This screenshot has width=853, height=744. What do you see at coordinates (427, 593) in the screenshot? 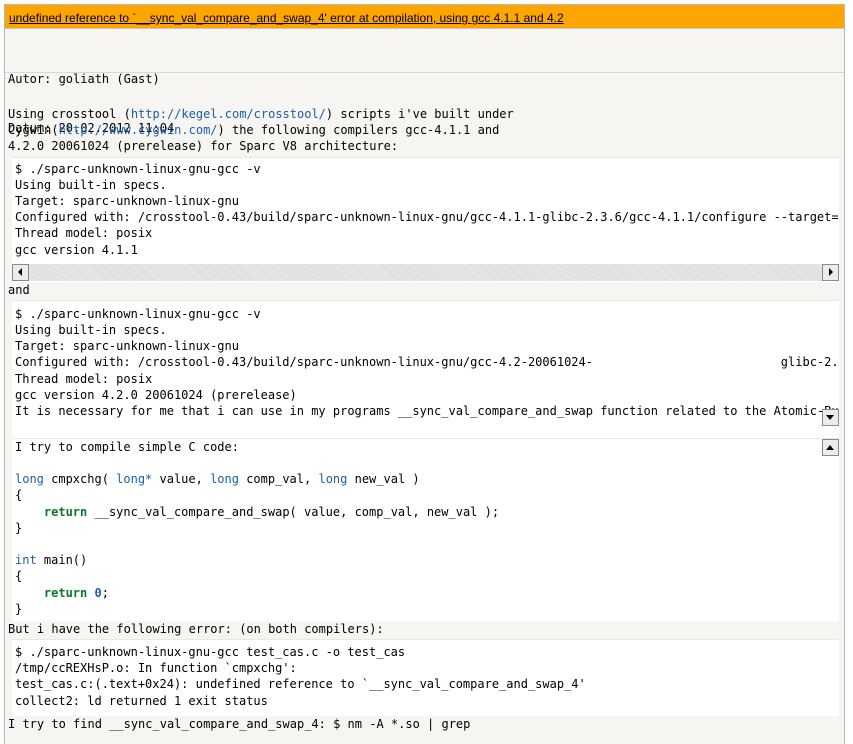
I see `code-line: return 0;` at bounding box center [427, 593].